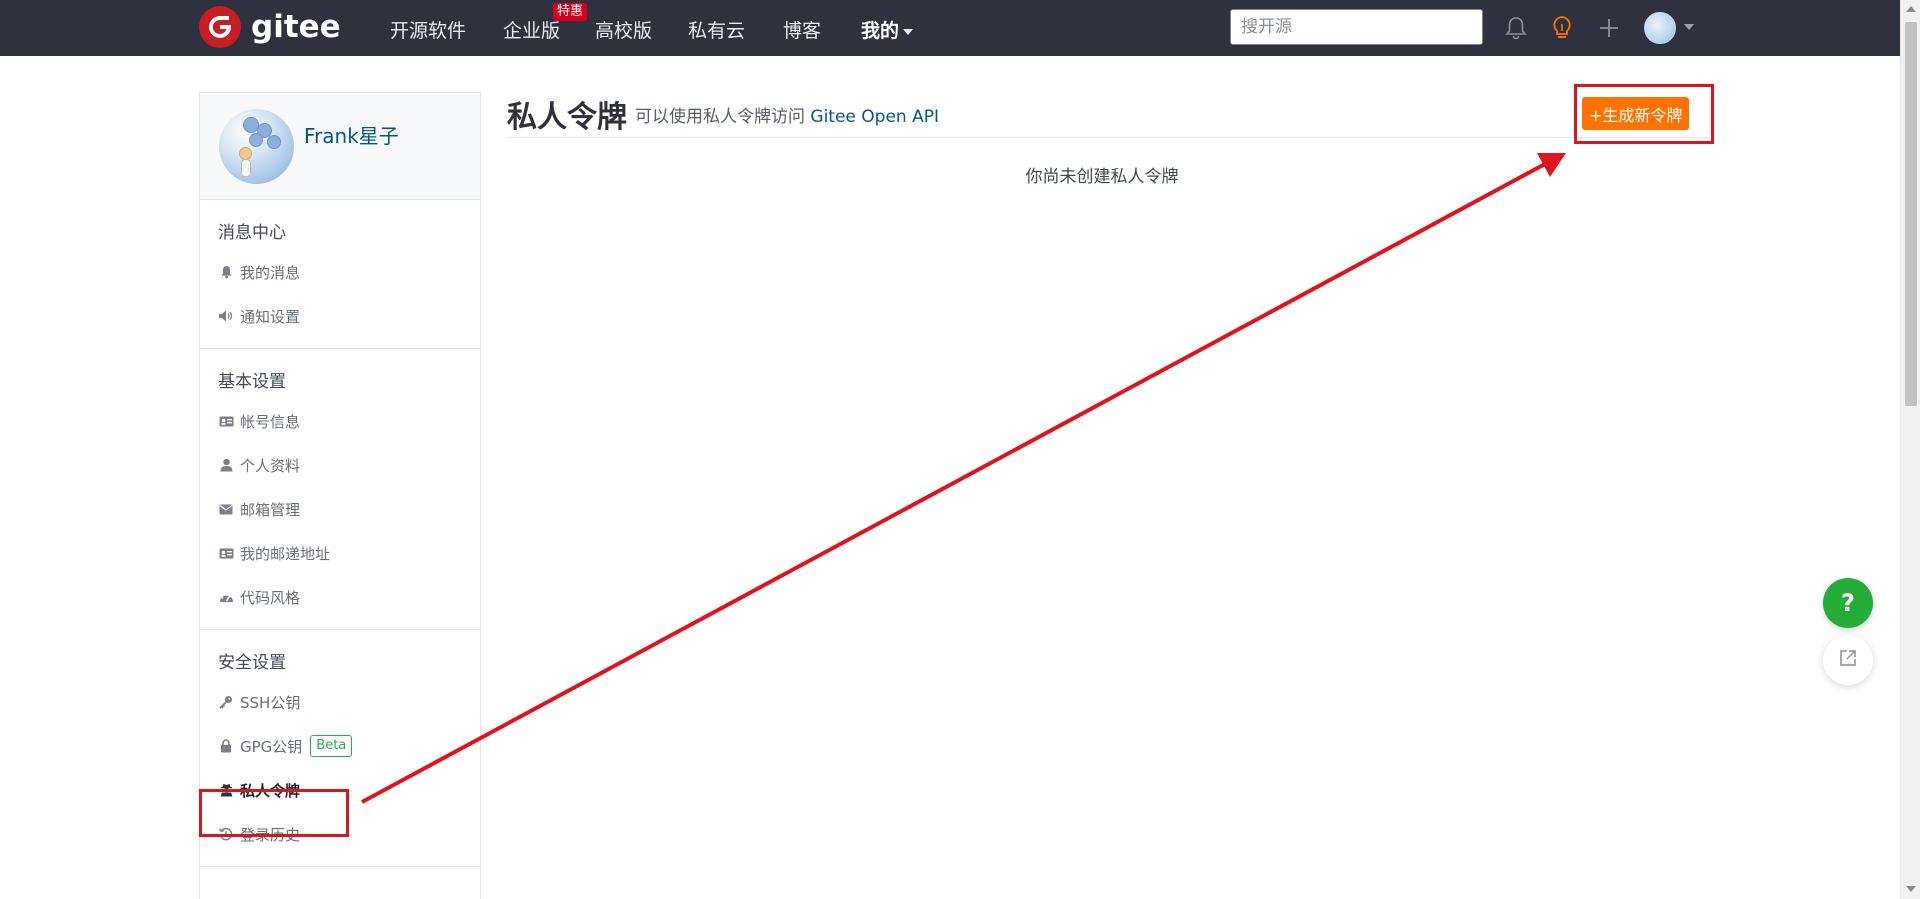 Image resolution: width=1920 pixels, height=899 pixels. I want to click on section-title: 安全设置, so click(252, 663).